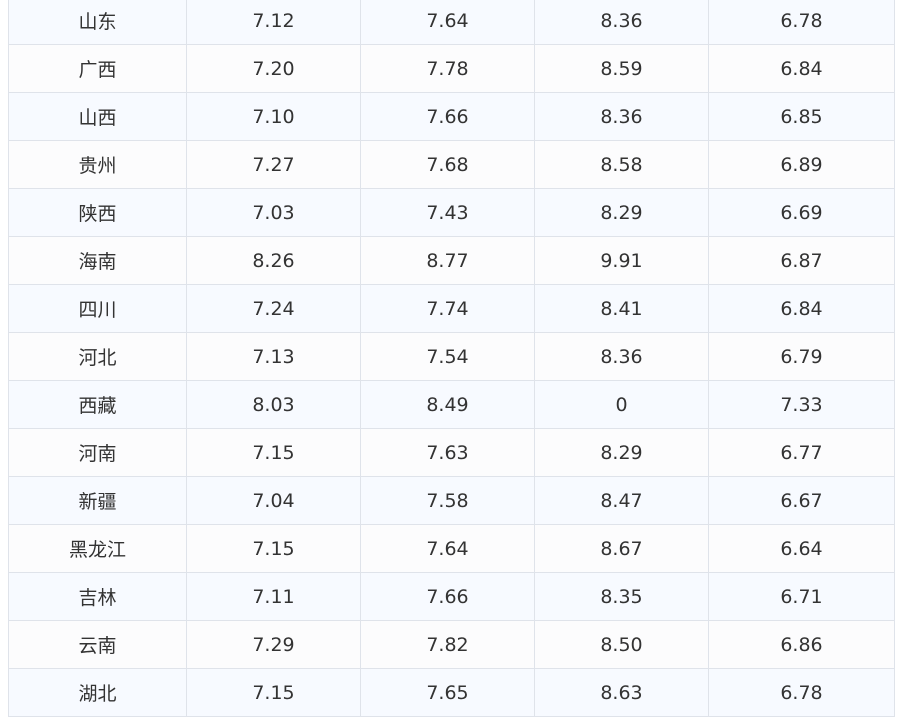  I want to click on table-row: 河南 7.15 7.63 8.29 6.77, so click(451, 452).